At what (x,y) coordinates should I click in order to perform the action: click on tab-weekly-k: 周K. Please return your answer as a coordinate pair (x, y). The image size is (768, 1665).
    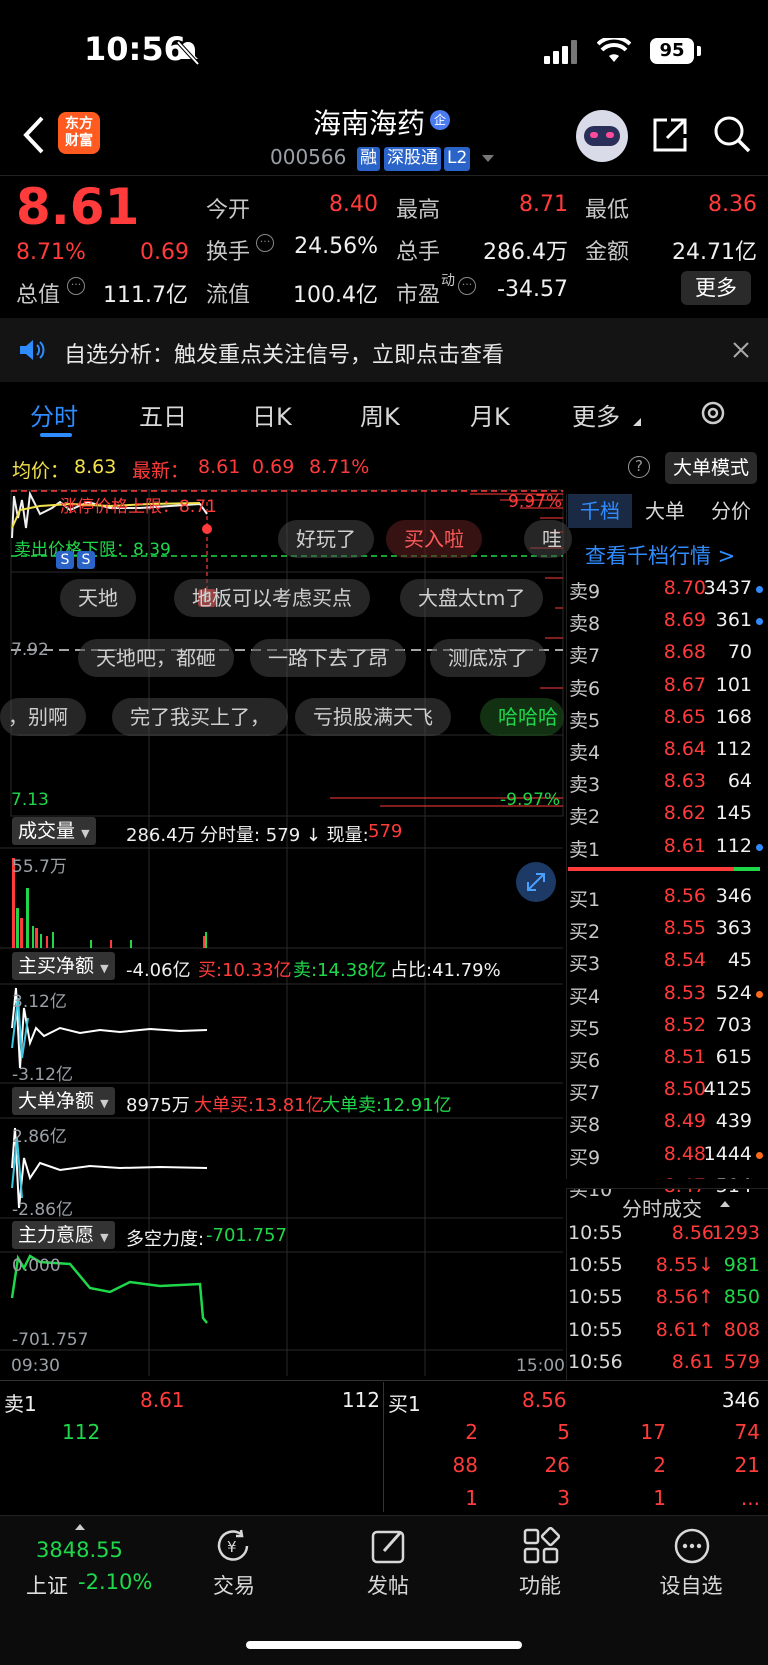
    Looking at the image, I should click on (380, 414).